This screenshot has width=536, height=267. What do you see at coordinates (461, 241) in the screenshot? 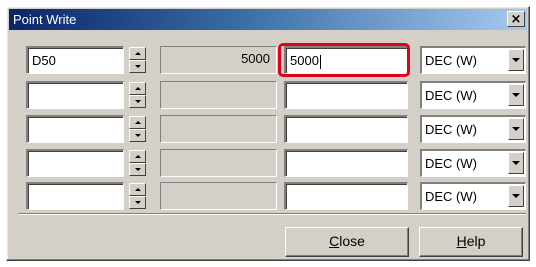
I see `help-button-mnemonic: H` at bounding box center [461, 241].